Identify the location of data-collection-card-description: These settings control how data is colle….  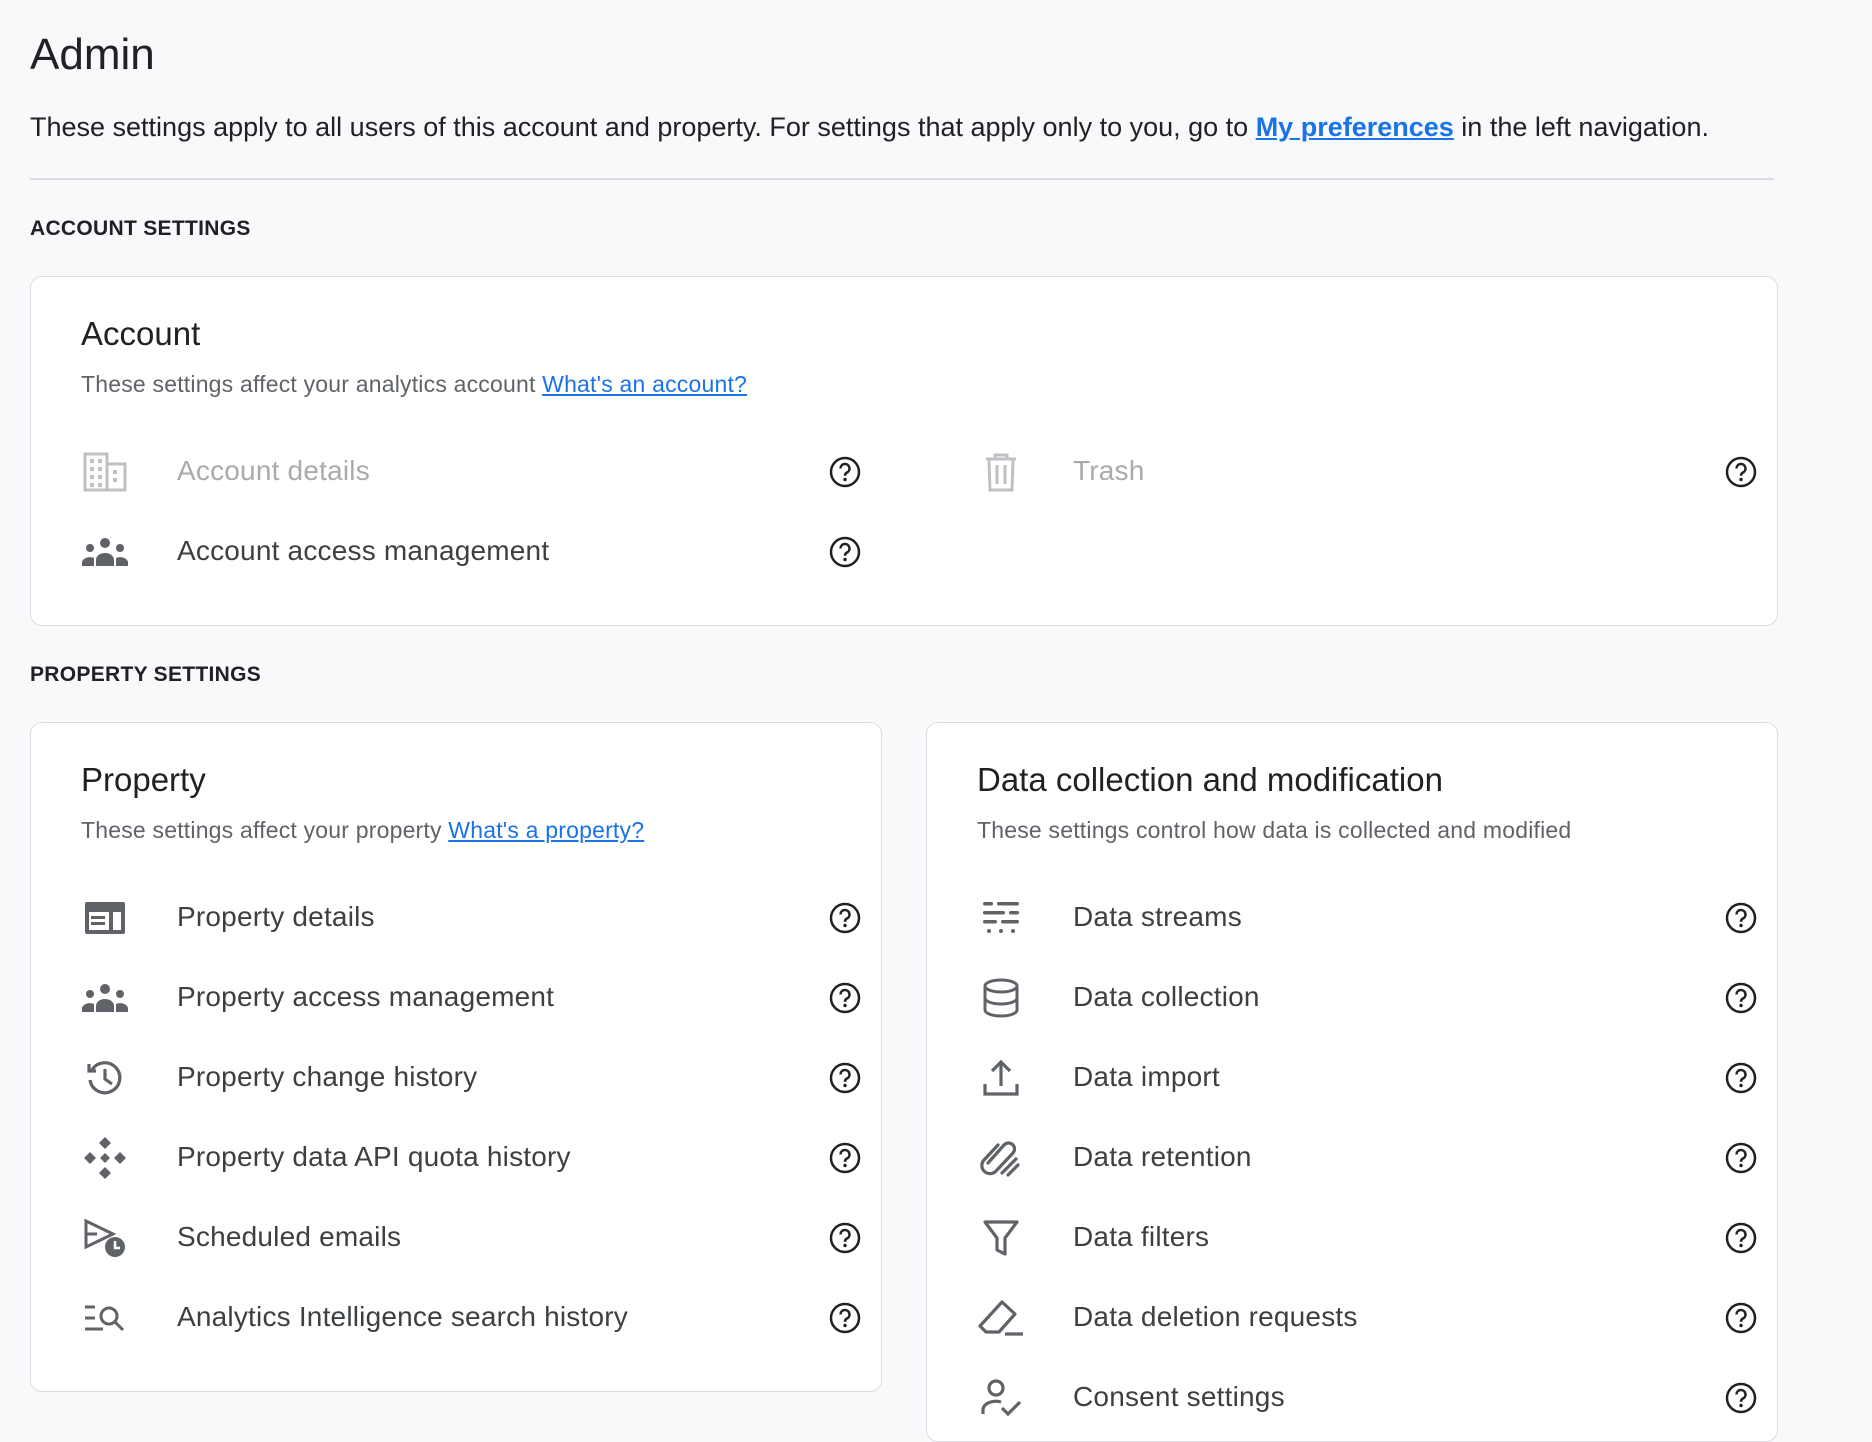
(1274, 830).